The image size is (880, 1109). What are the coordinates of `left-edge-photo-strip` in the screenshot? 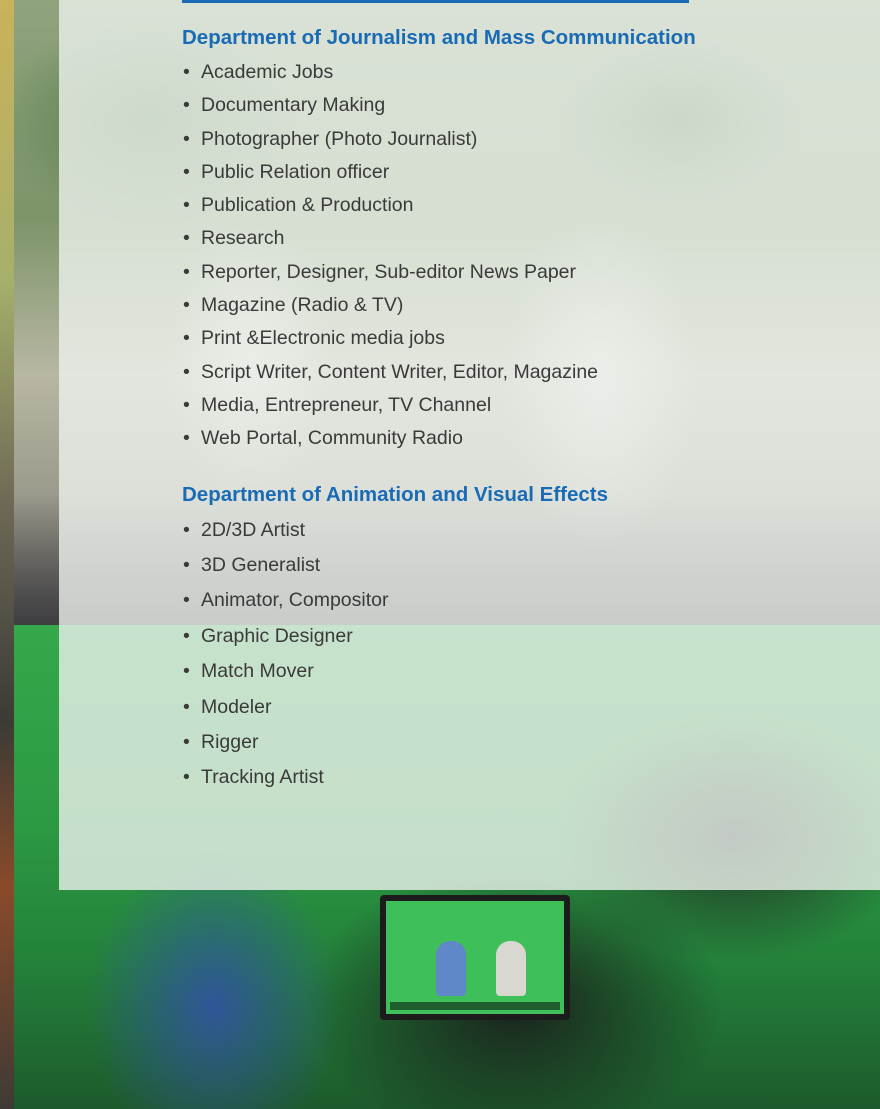 It's located at (7, 554).